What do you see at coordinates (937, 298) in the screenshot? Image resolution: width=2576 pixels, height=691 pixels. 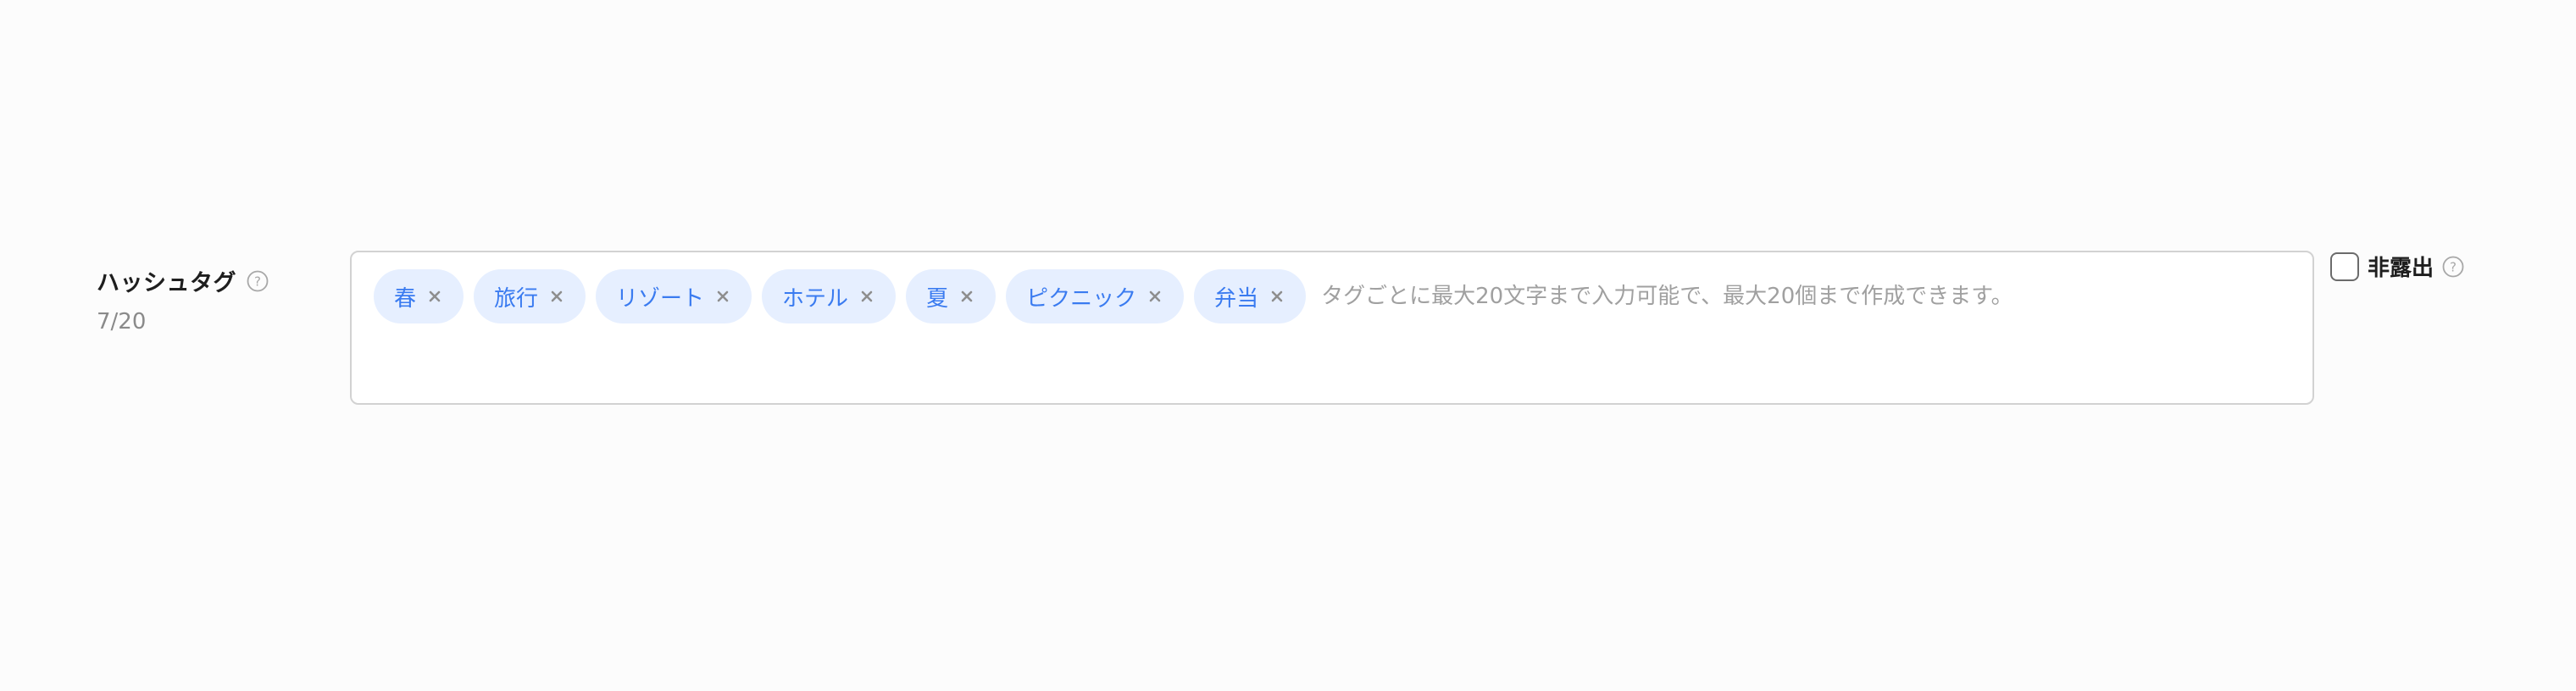 I see `hashtag-chip-label: 夏` at bounding box center [937, 298].